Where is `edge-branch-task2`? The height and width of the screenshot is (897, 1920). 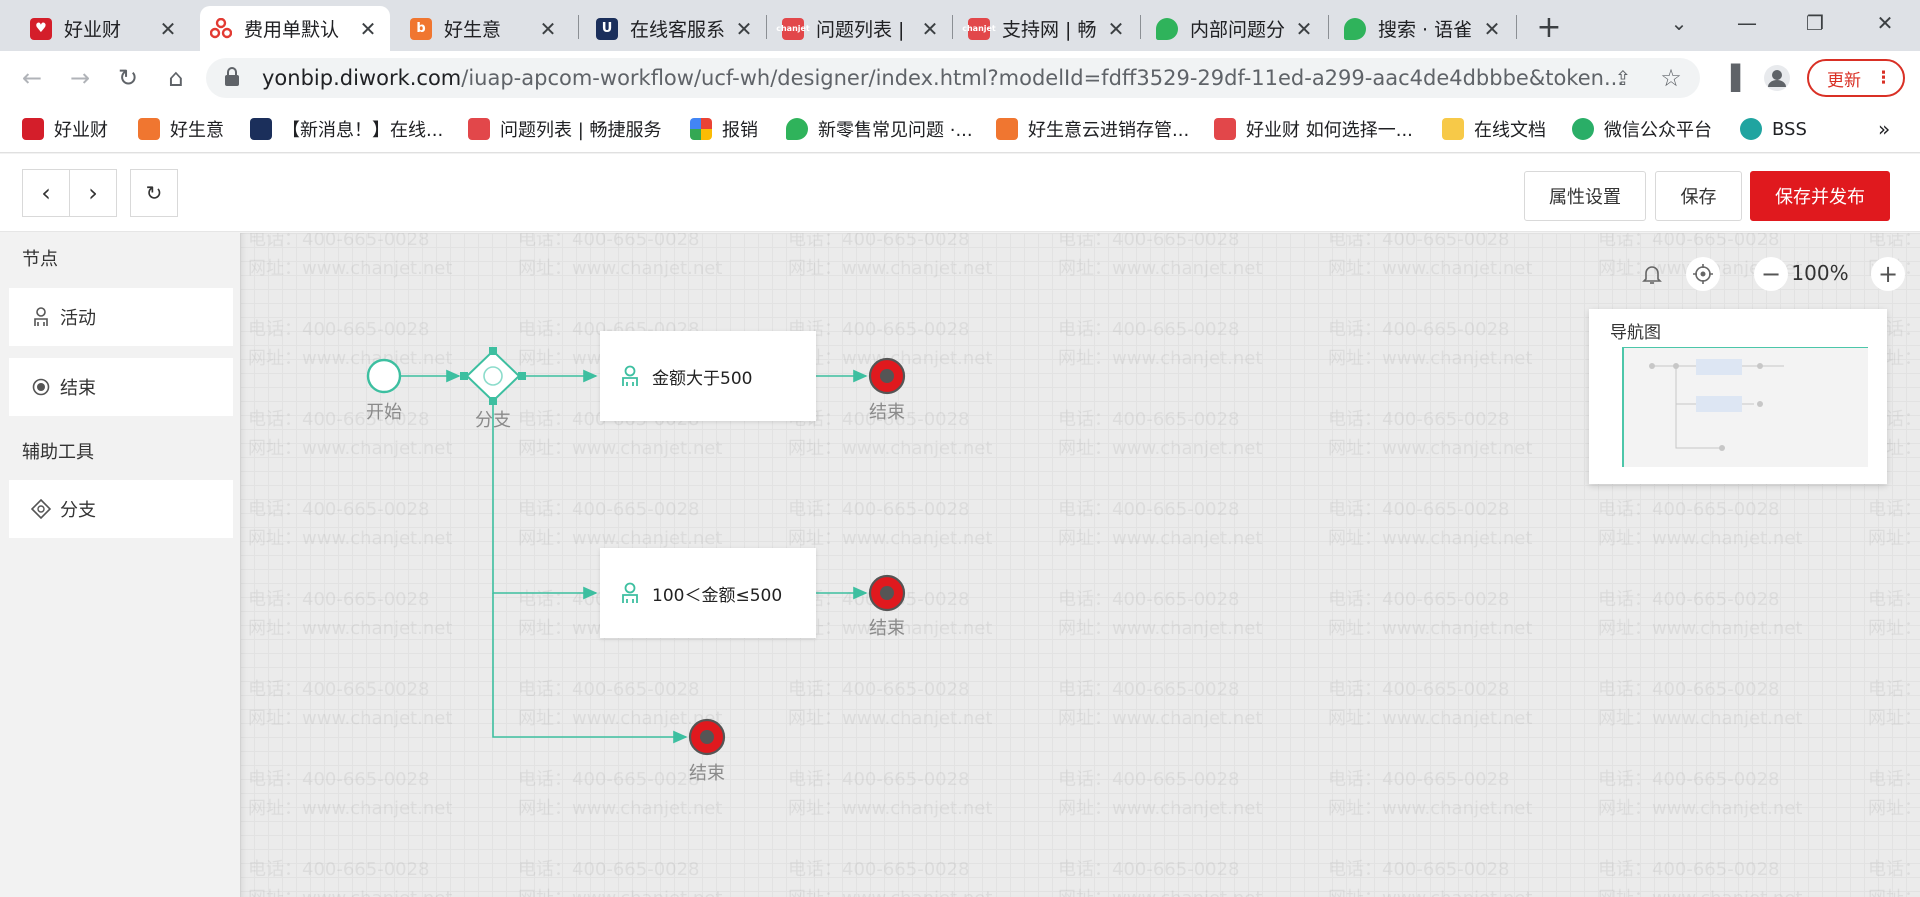
edge-branch-task2 is located at coordinates (545, 502).